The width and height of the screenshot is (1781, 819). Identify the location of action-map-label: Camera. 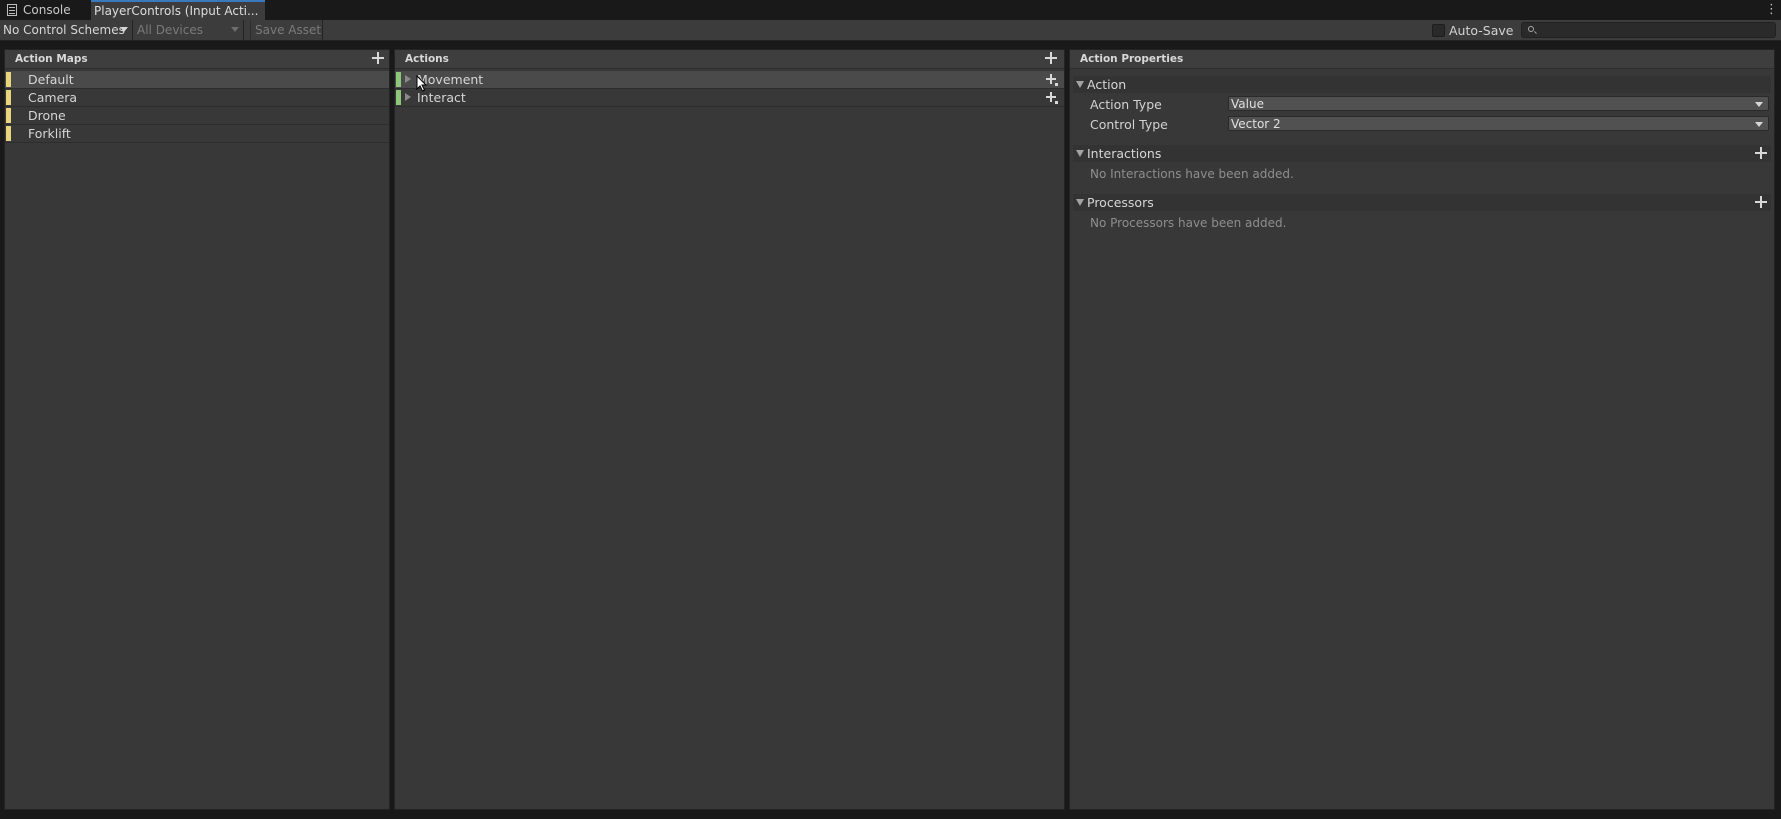
(53, 97).